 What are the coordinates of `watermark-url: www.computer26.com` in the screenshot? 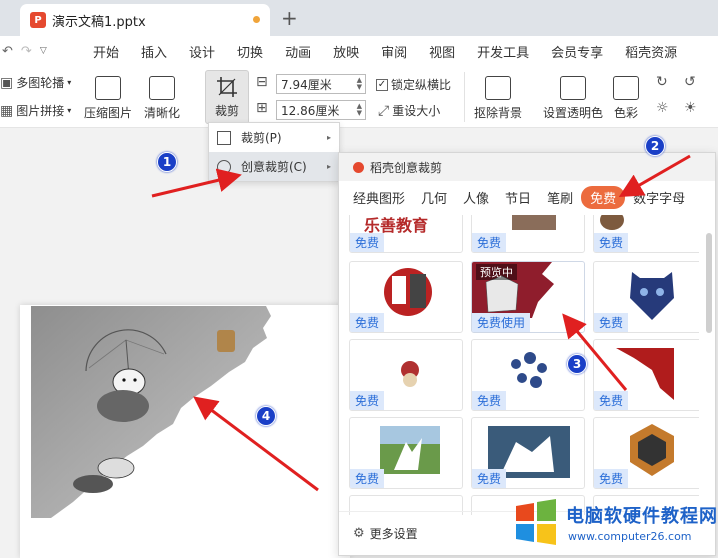 It's located at (630, 536).